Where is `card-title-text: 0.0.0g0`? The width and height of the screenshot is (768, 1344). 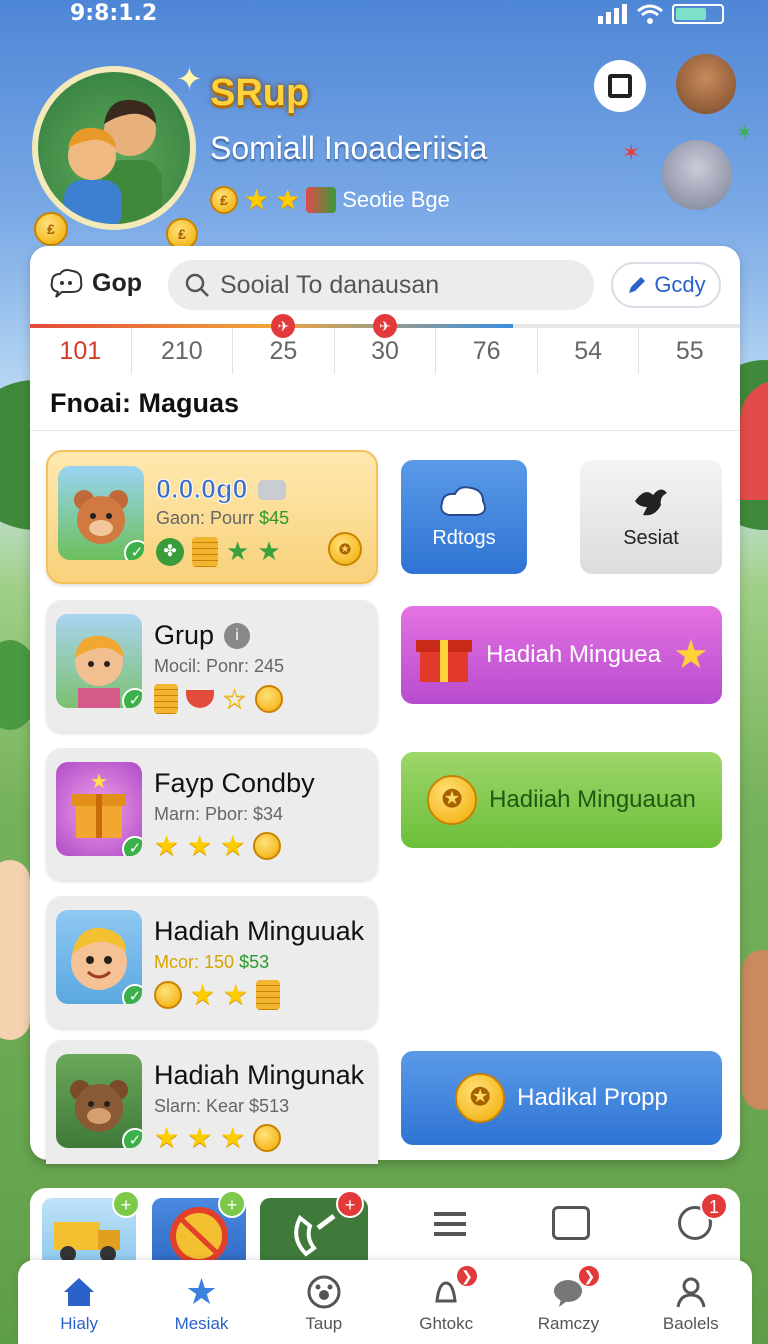 card-title-text: 0.0.0g0 is located at coordinates (202, 489).